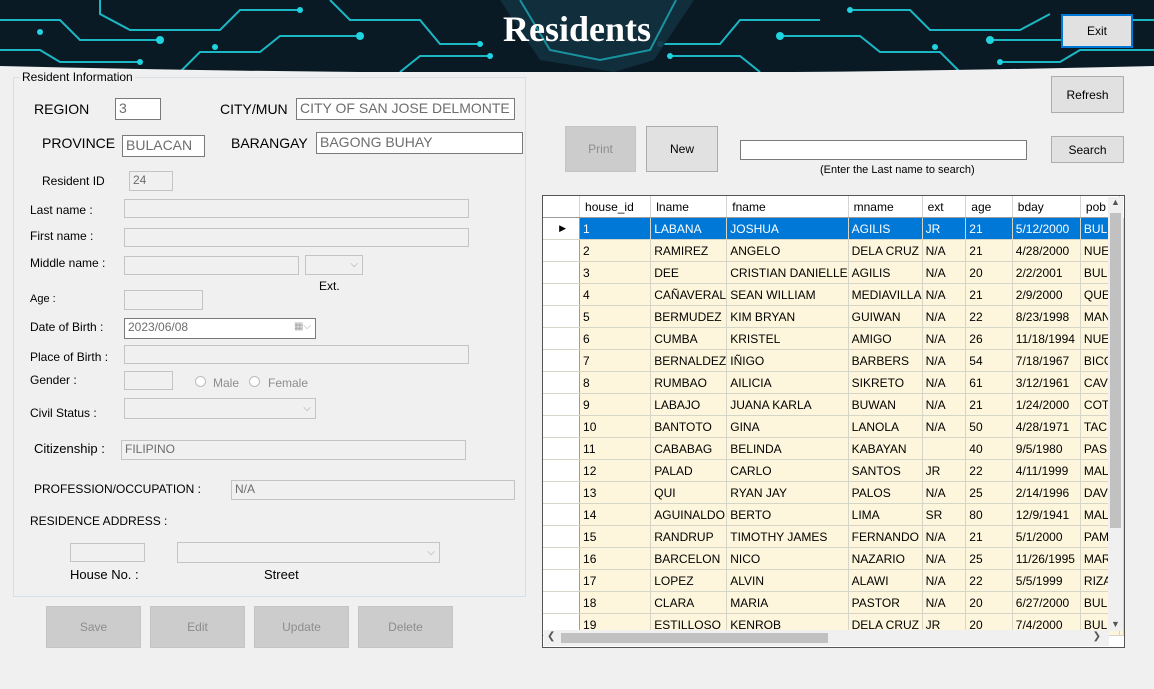 The height and width of the screenshot is (689, 1154). What do you see at coordinates (682, 149) in the screenshot?
I see `new-button: New` at bounding box center [682, 149].